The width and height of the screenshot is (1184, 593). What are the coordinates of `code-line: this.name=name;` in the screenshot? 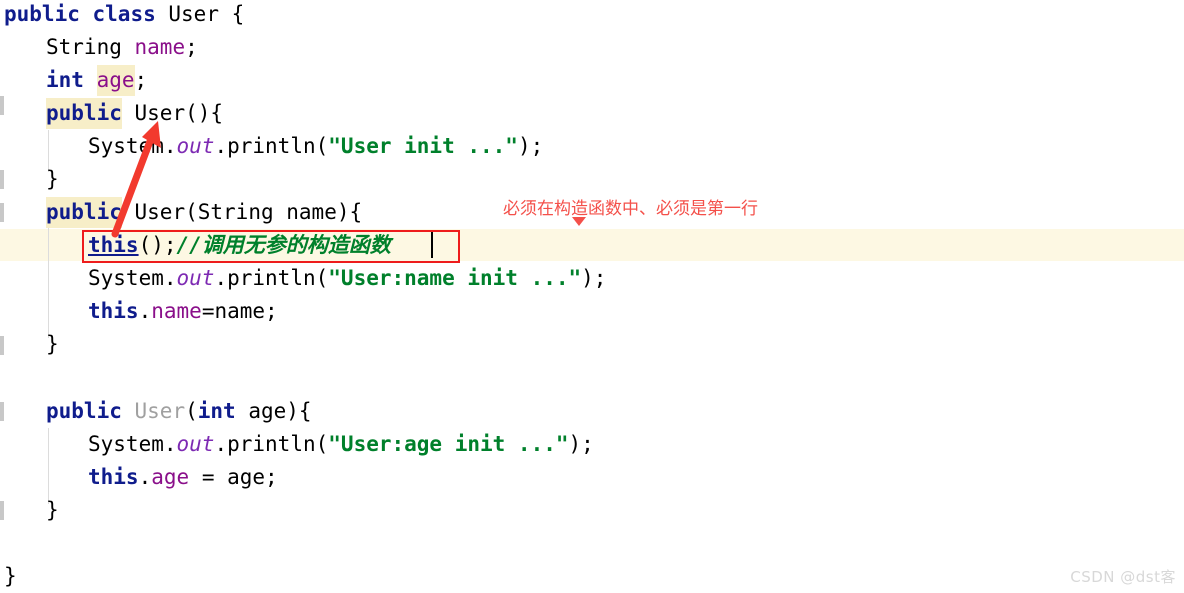 It's located at (592, 311).